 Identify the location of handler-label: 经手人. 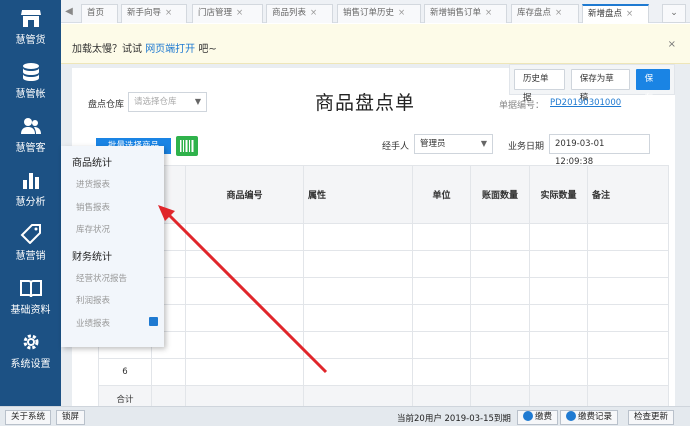
(396, 147).